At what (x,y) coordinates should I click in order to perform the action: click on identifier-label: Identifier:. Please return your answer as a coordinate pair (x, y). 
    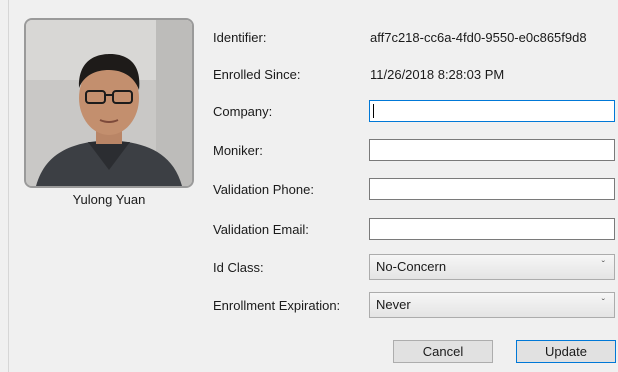
    Looking at the image, I should click on (240, 37).